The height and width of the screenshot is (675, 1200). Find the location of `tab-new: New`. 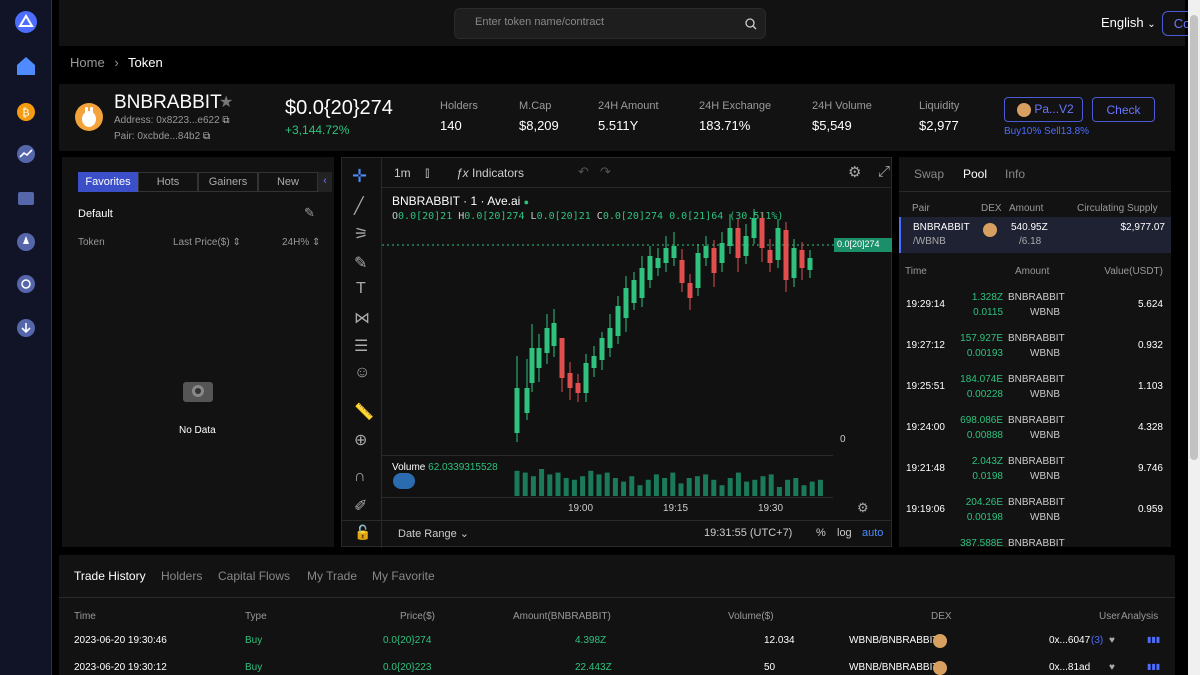

tab-new: New is located at coordinates (288, 182).